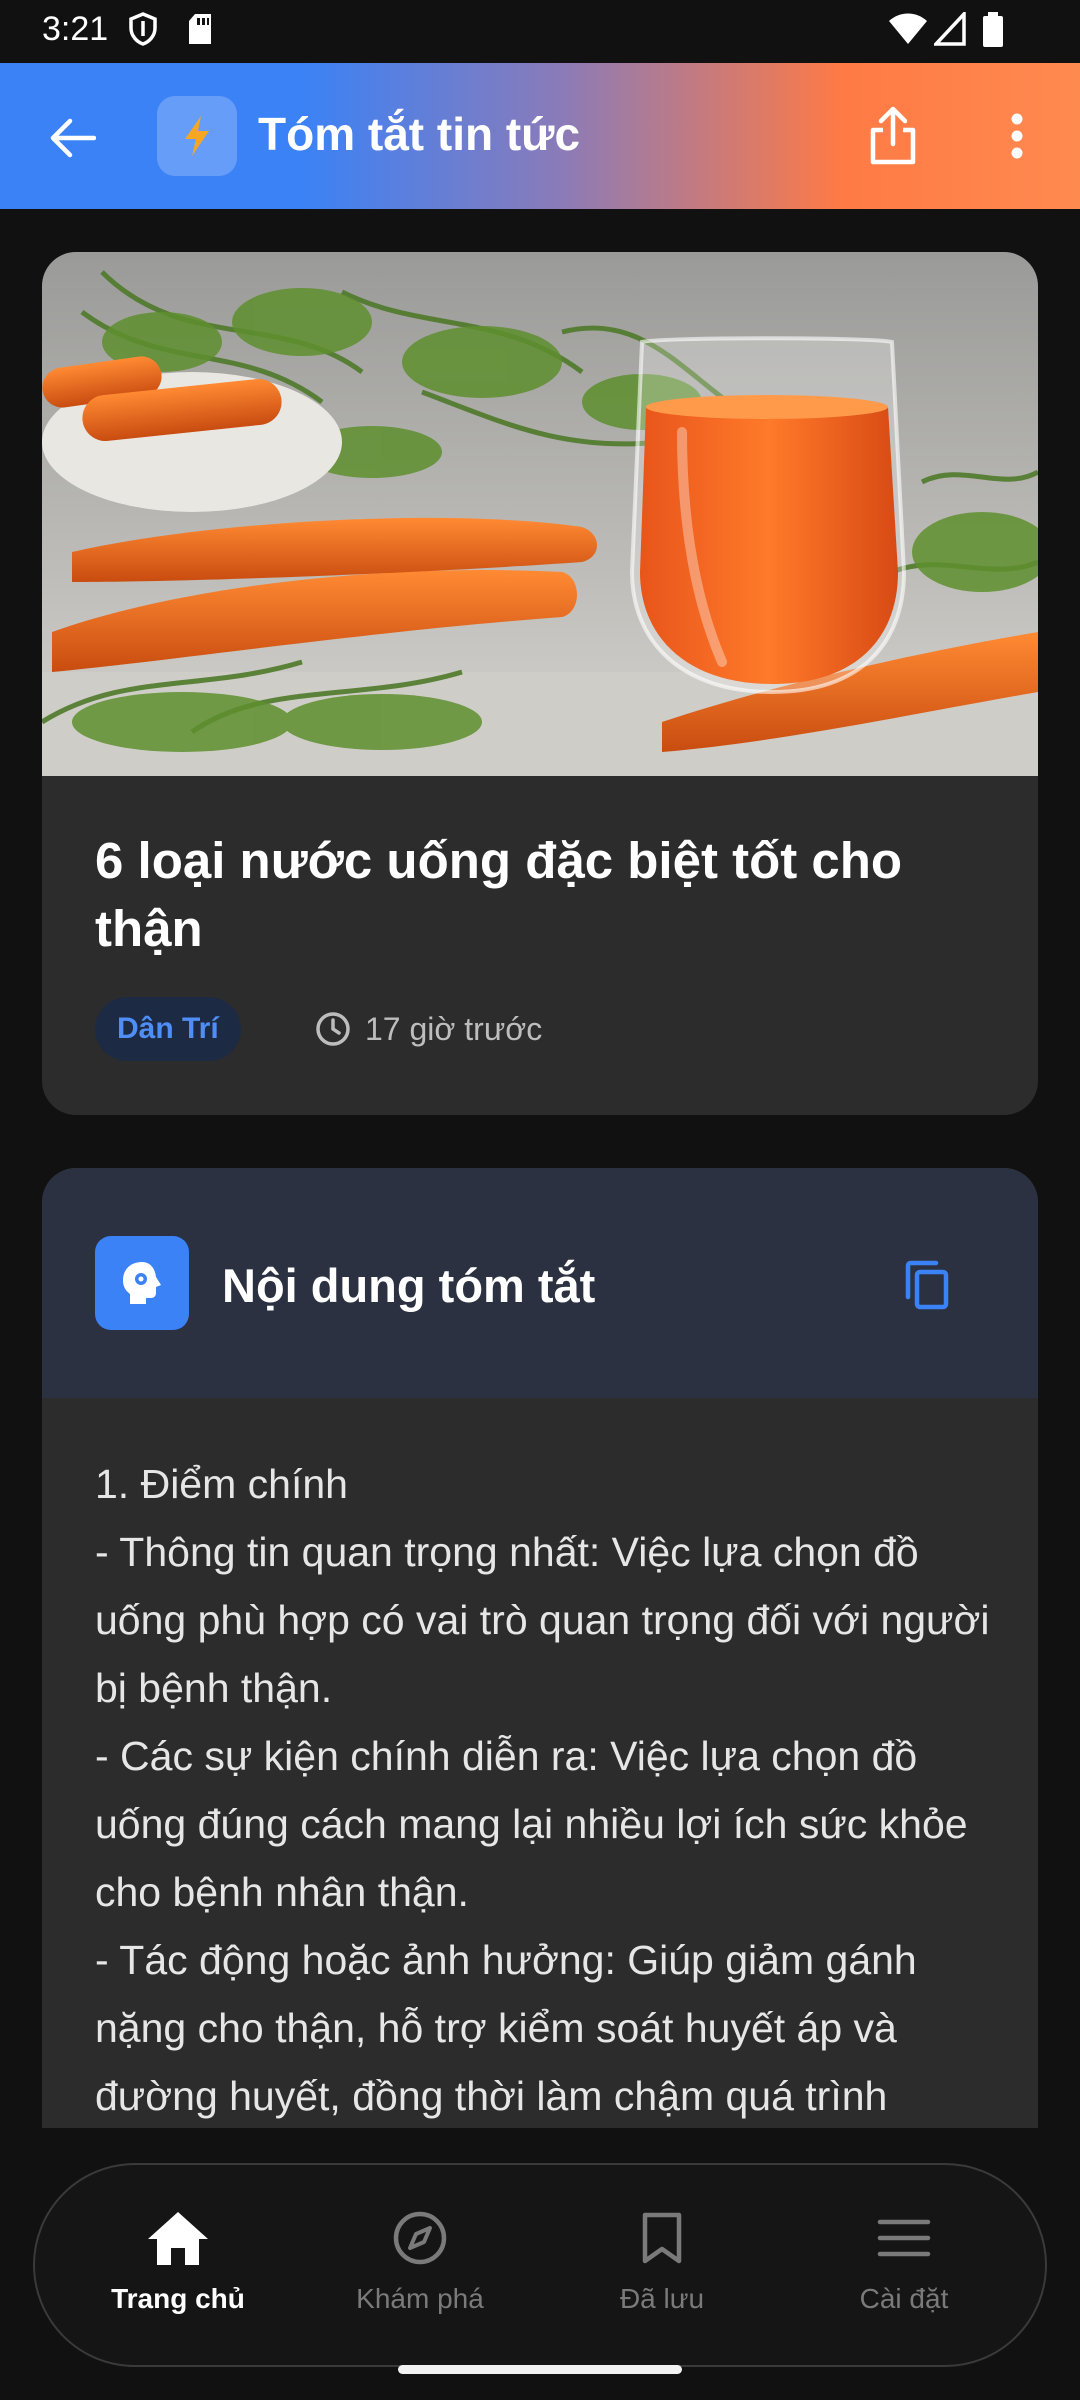 The width and height of the screenshot is (1080, 2400). What do you see at coordinates (168, 1029) in the screenshot?
I see `source-badge: Dân Trí` at bounding box center [168, 1029].